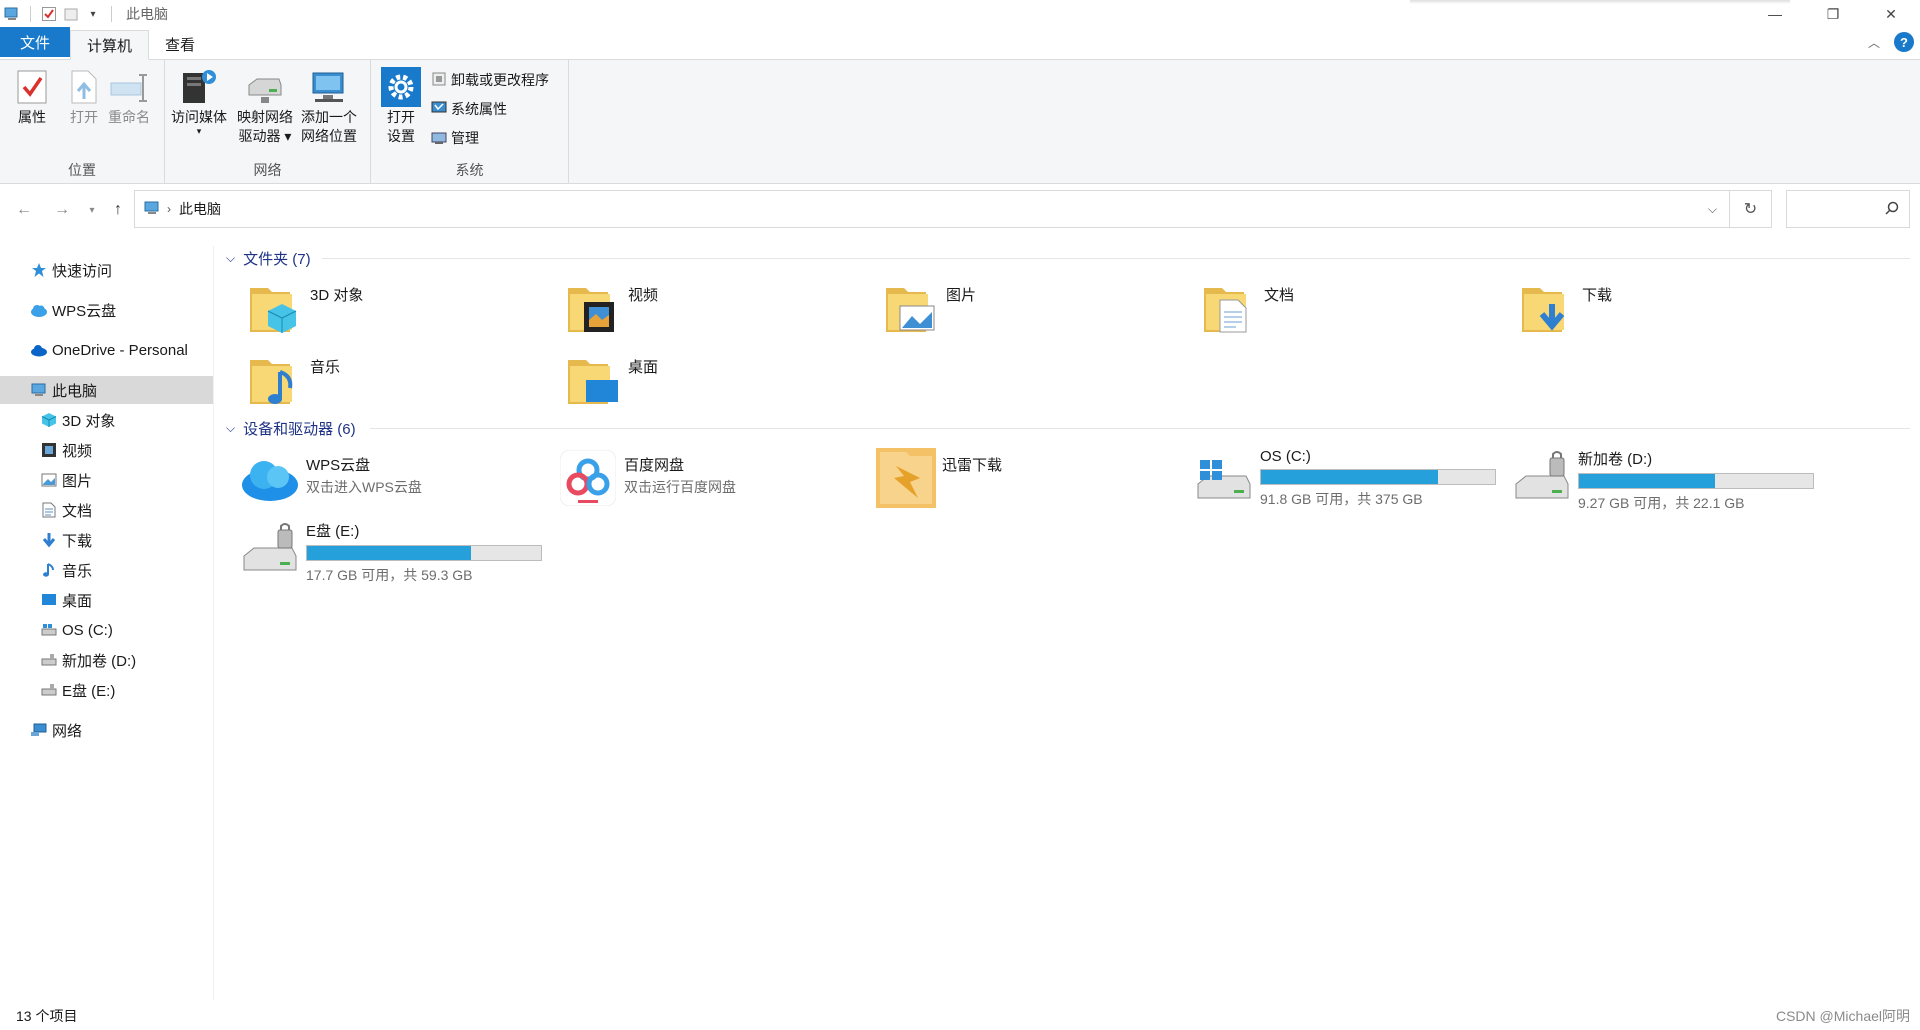  I want to click on rename-button: 重命名, so click(129, 96).